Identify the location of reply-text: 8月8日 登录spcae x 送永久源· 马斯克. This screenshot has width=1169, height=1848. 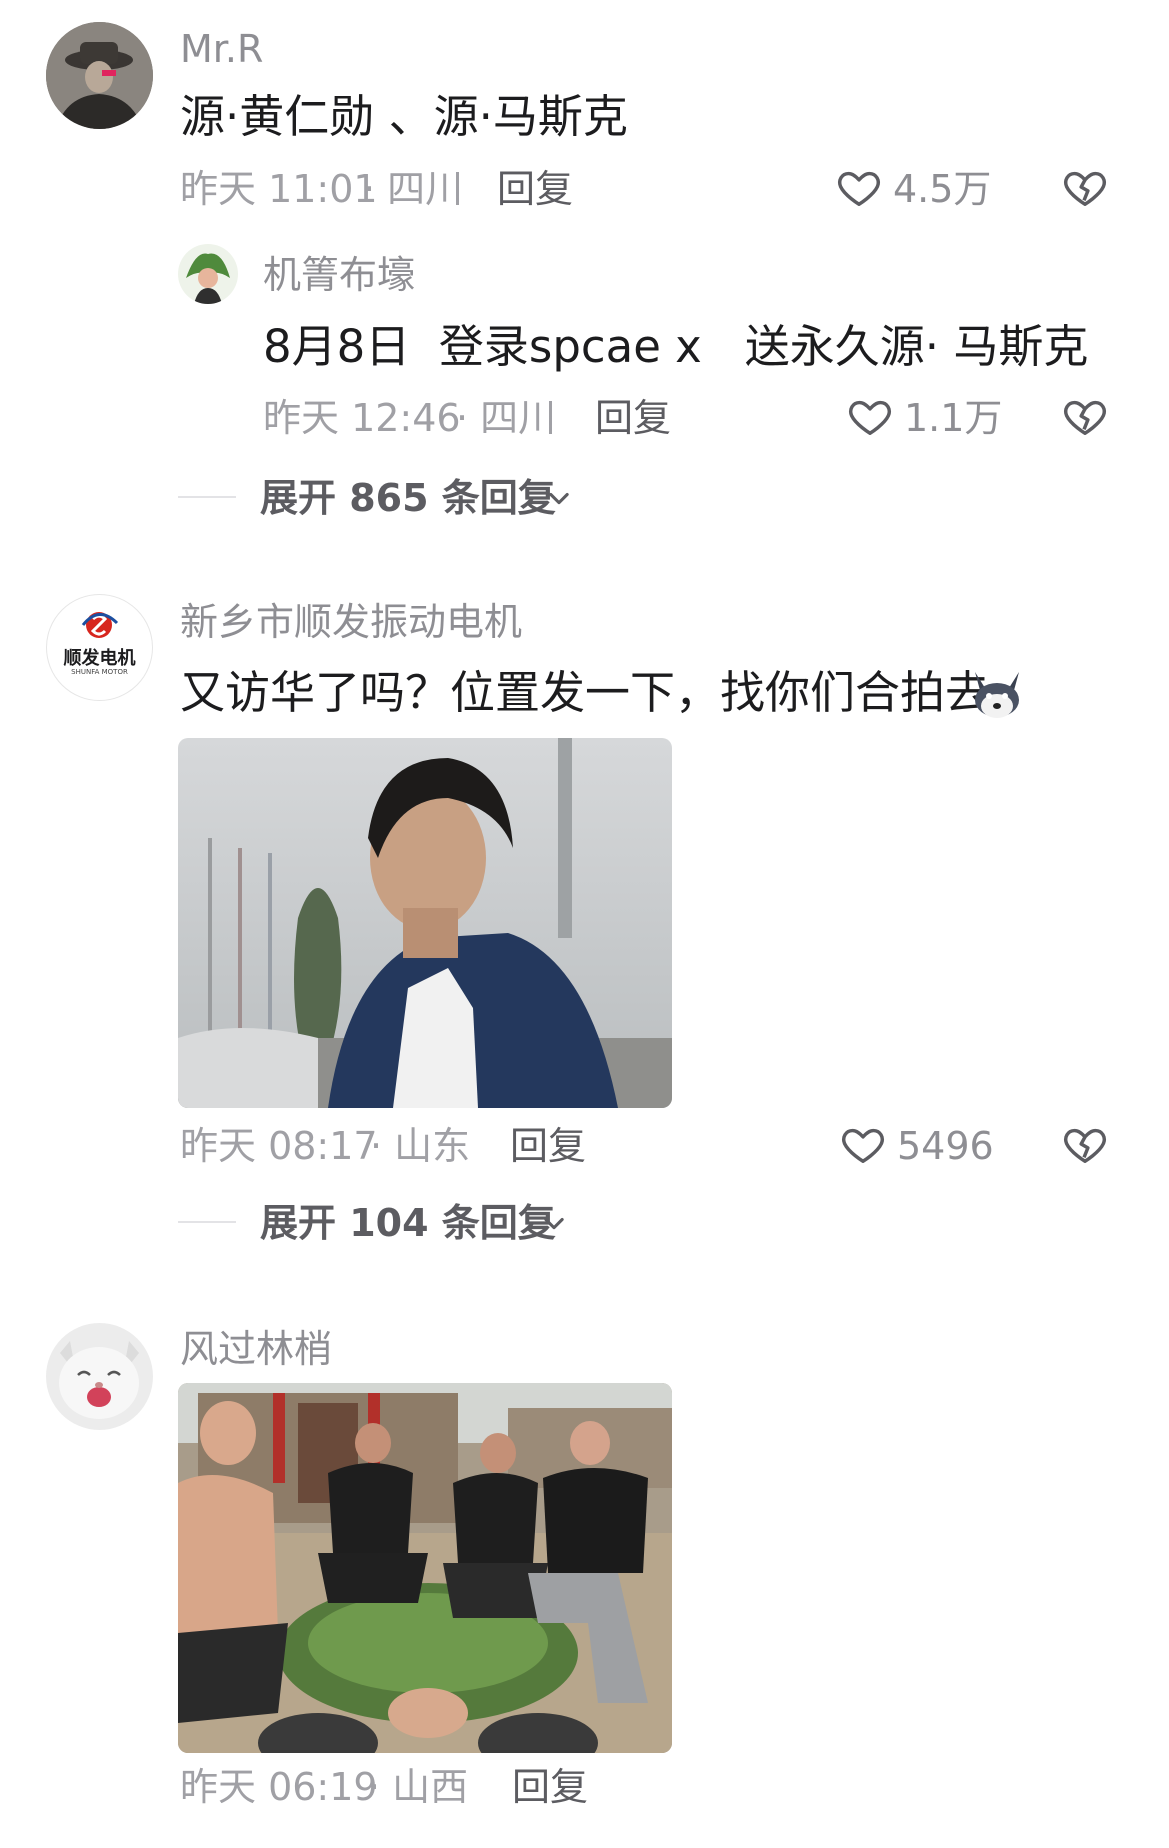
(676, 346).